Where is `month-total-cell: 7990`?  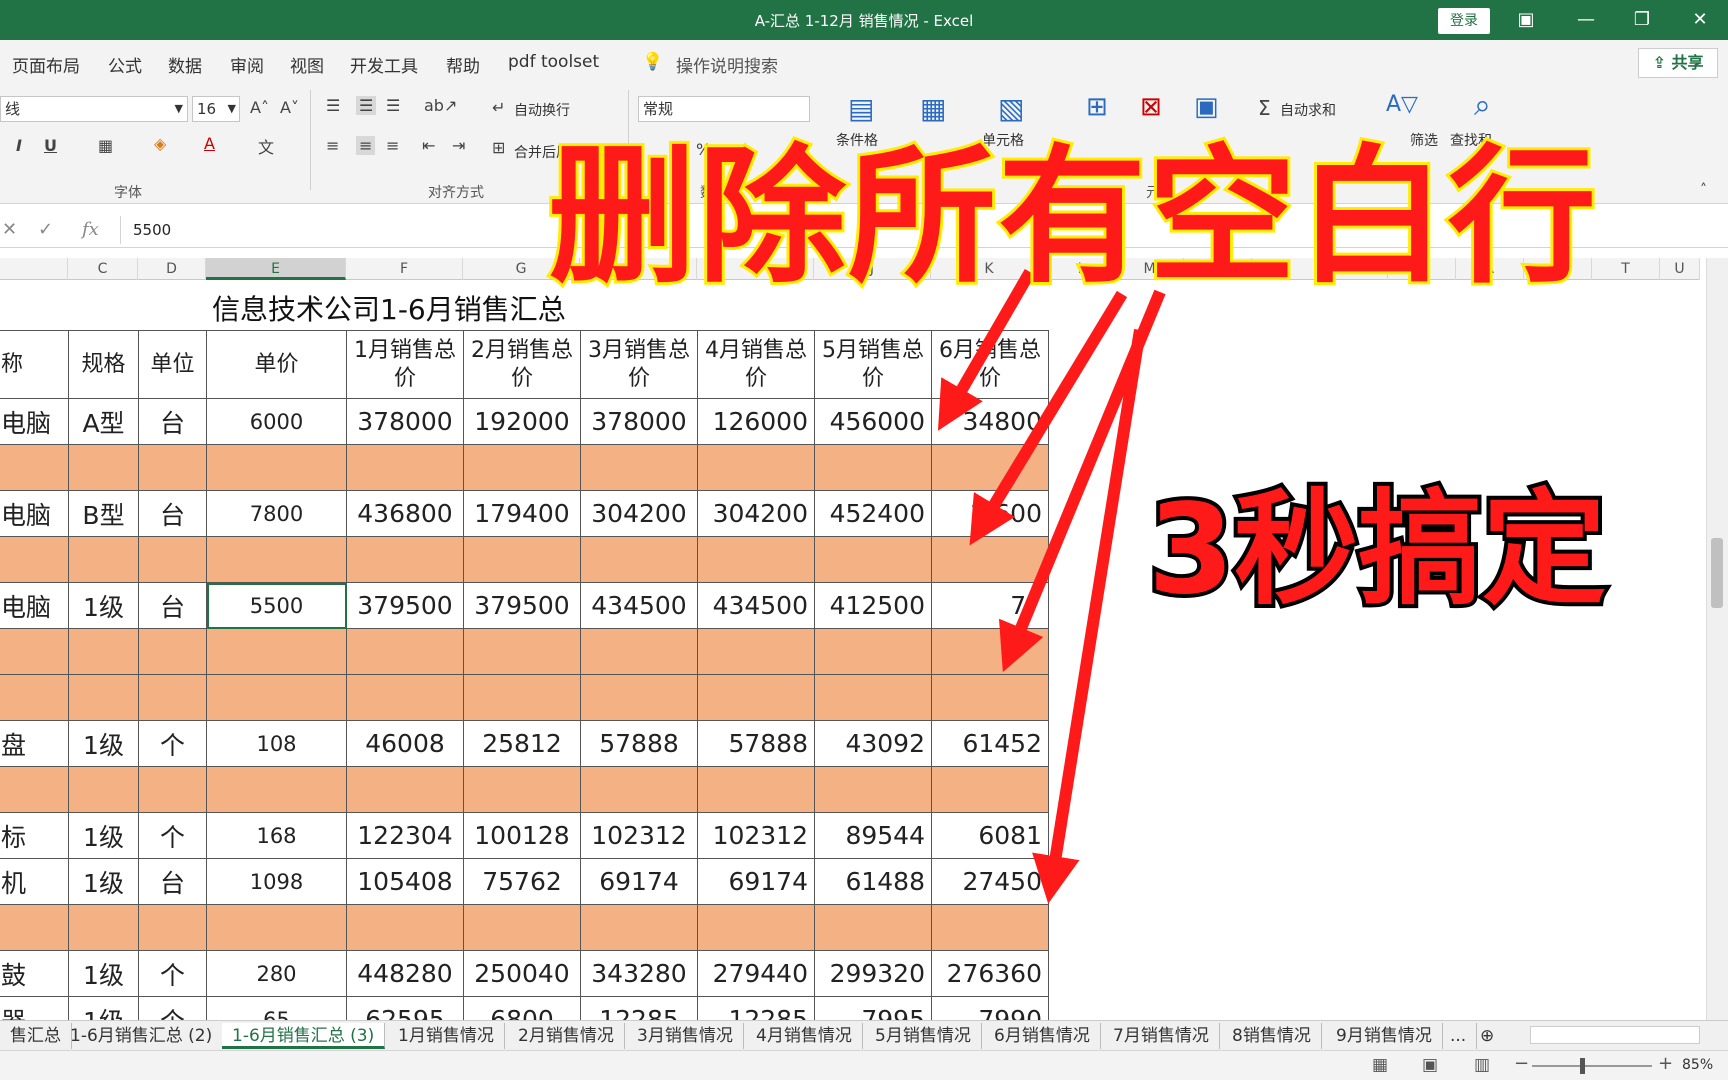 month-total-cell: 7990 is located at coordinates (990, 1008).